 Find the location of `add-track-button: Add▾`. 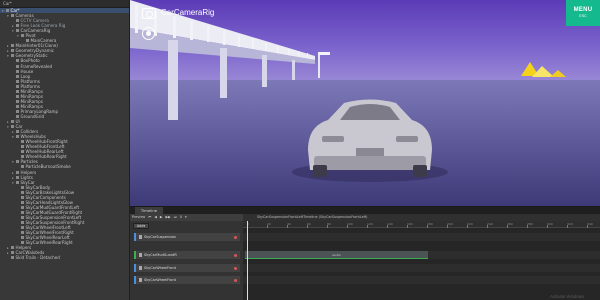

add-track-button: Add▾ is located at coordinates (141, 226).